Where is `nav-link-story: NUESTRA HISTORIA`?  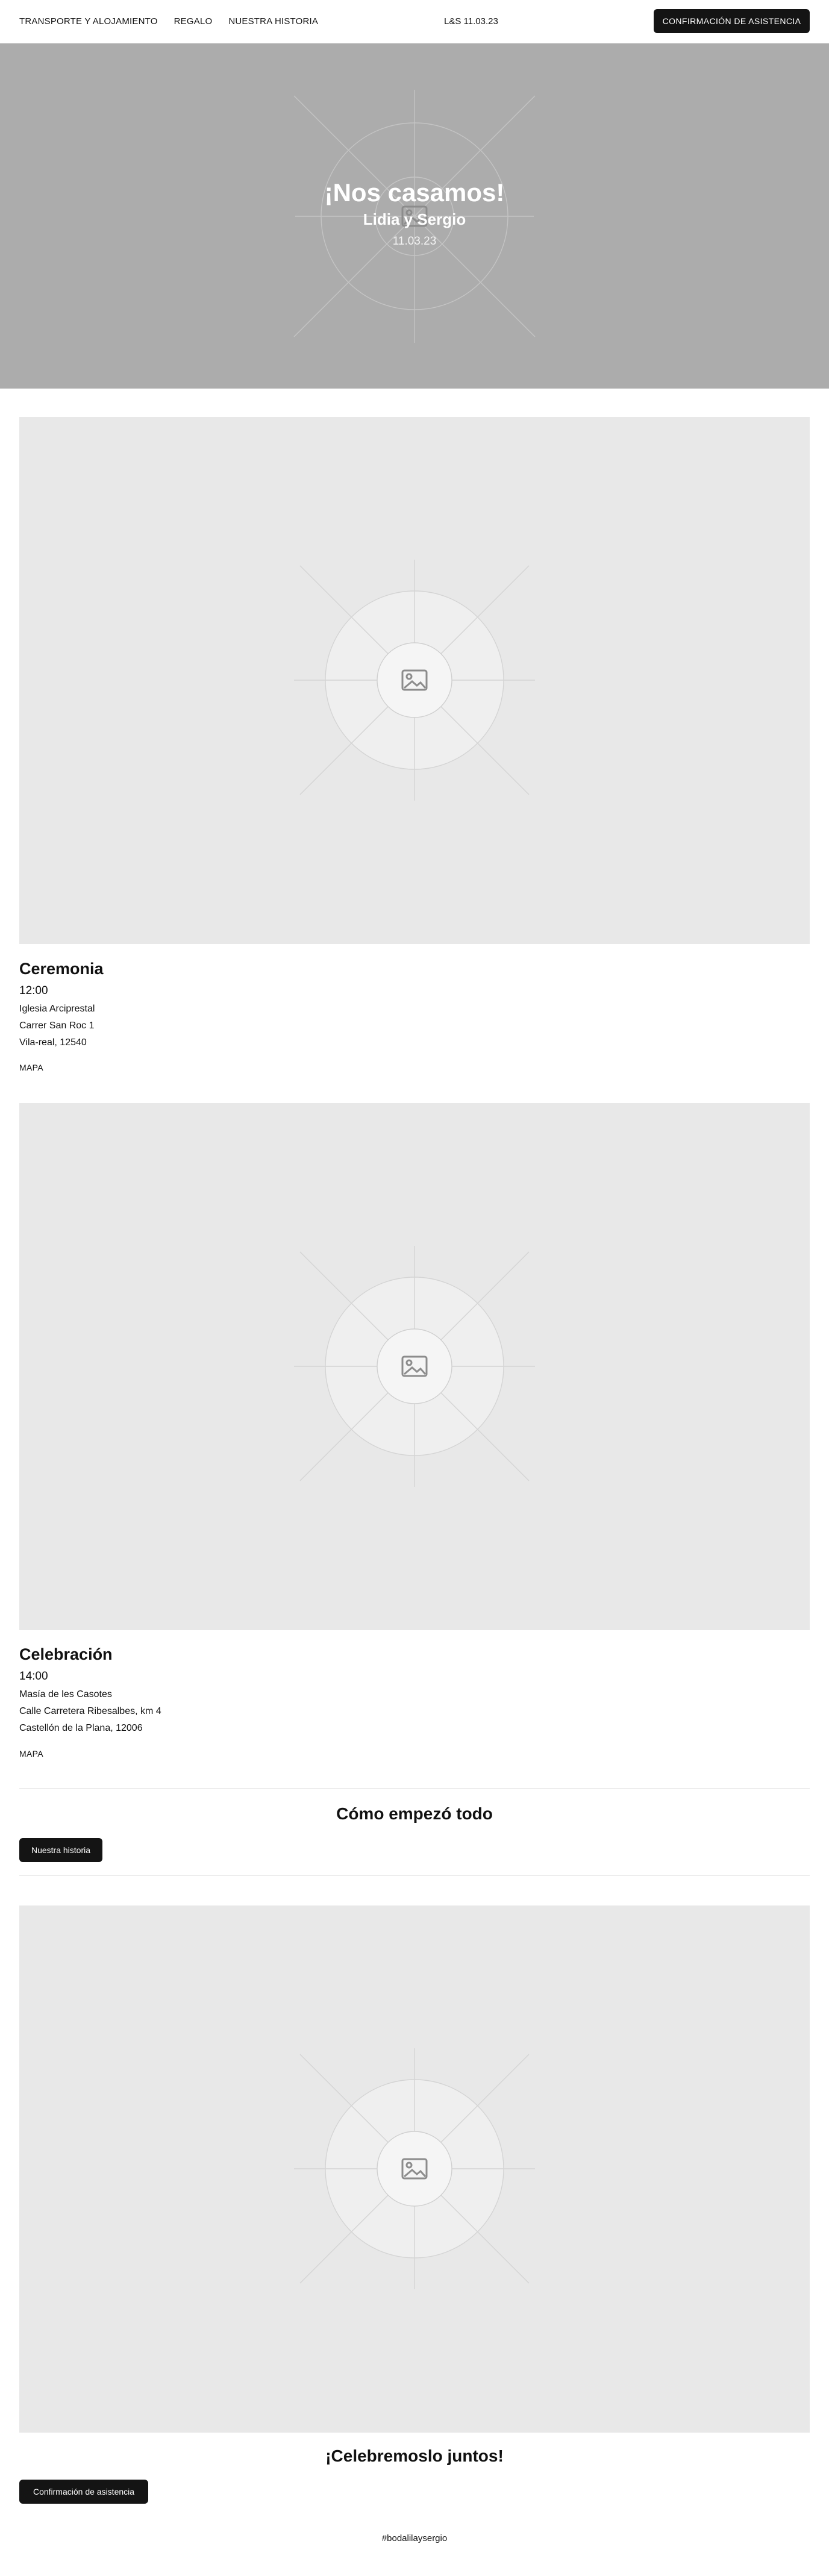 nav-link-story: NUESTRA HISTORIA is located at coordinates (273, 21).